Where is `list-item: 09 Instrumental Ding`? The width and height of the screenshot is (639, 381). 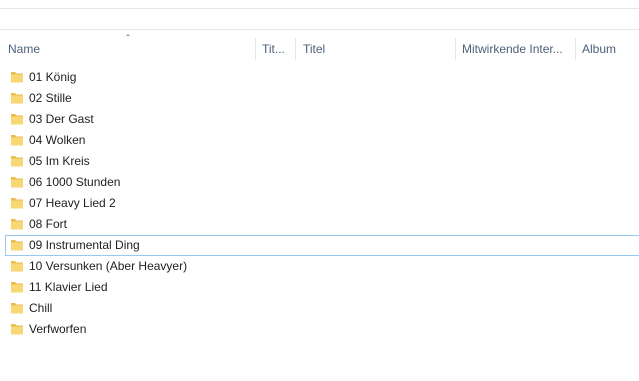
list-item: 09 Instrumental Ding is located at coordinates (322, 245).